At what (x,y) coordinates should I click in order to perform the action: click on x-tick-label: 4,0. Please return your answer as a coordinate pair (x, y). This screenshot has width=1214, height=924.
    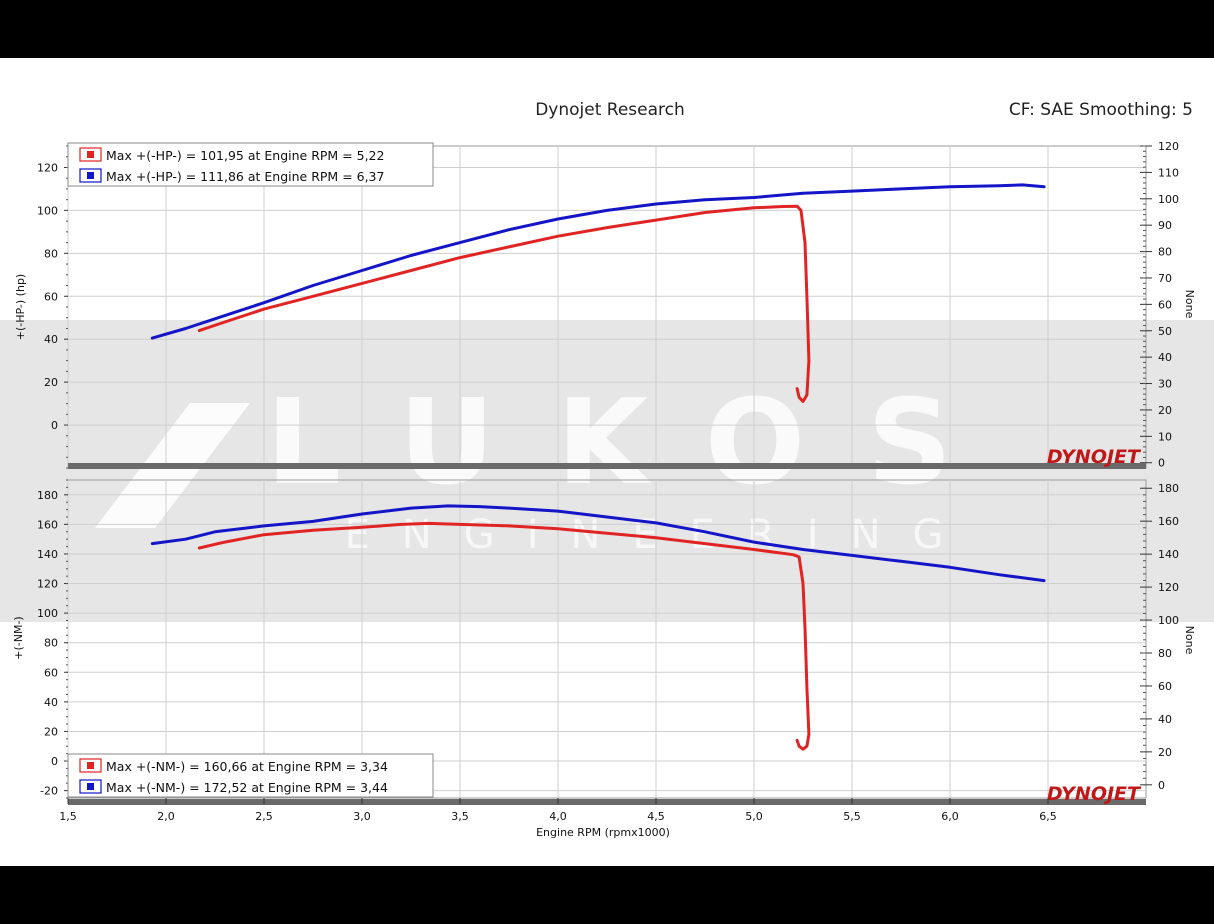
    Looking at the image, I should click on (558, 816).